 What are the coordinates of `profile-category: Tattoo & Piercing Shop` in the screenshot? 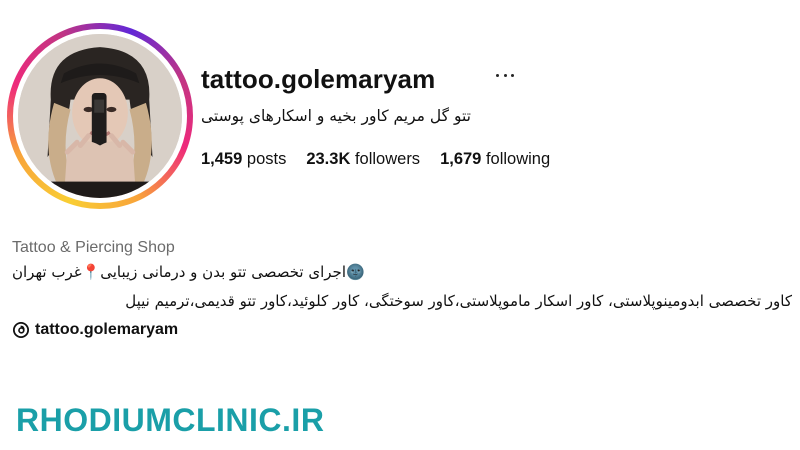 It's located at (93, 247).